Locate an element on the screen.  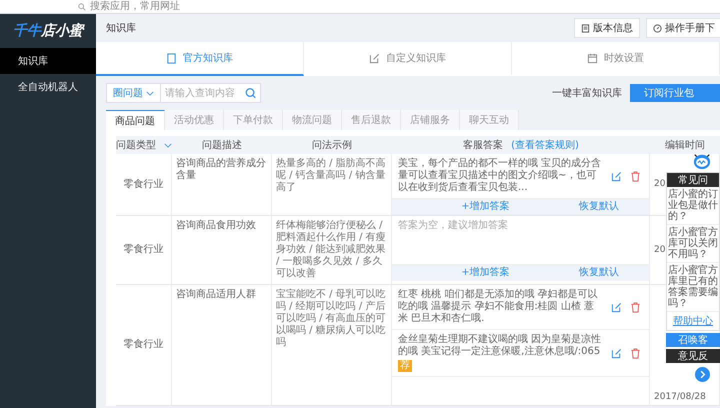
feedback-button: 意见反 is located at coordinates (693, 356).